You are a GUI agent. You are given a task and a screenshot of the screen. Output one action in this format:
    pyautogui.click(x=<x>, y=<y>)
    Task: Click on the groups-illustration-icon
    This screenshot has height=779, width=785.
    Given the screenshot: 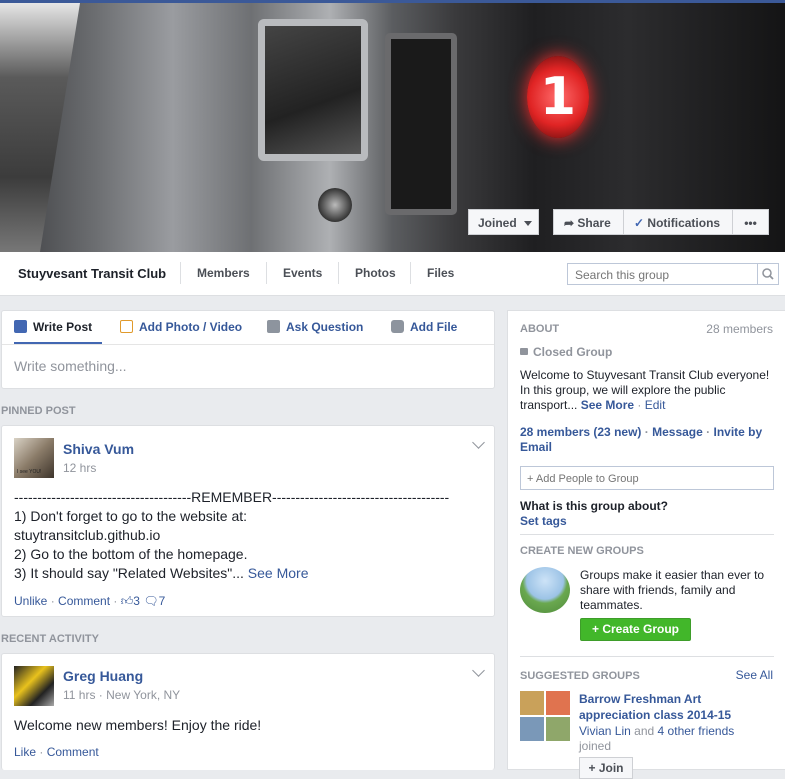 What is the action you would take?
    pyautogui.click(x=545, y=590)
    